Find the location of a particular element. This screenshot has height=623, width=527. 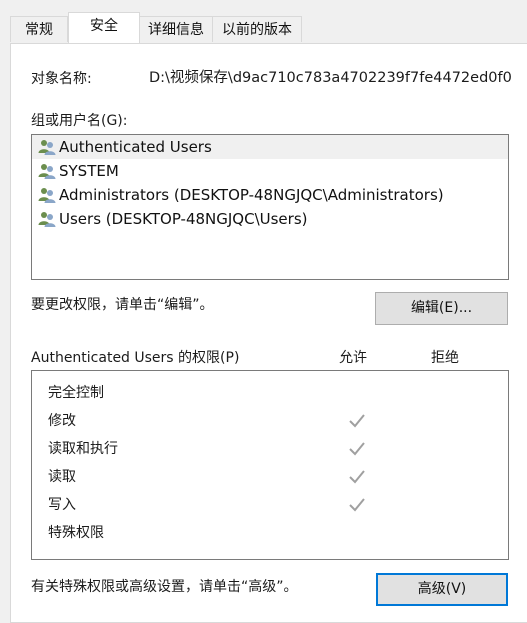

tab-security: 安全 is located at coordinates (104, 27).